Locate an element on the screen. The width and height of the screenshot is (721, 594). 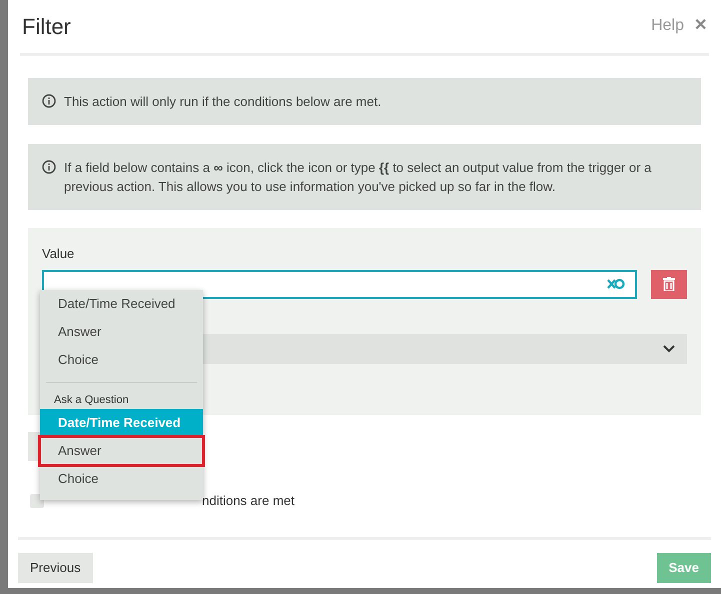
value-field is located at coordinates (339, 284).